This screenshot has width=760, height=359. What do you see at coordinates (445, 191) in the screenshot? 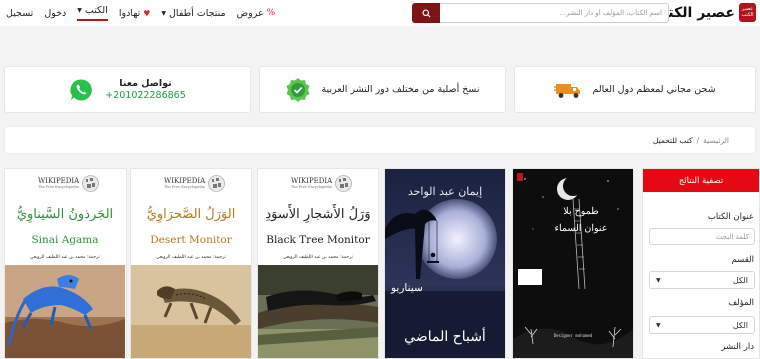
I see `book-author: إيمان عبد الواحد` at bounding box center [445, 191].